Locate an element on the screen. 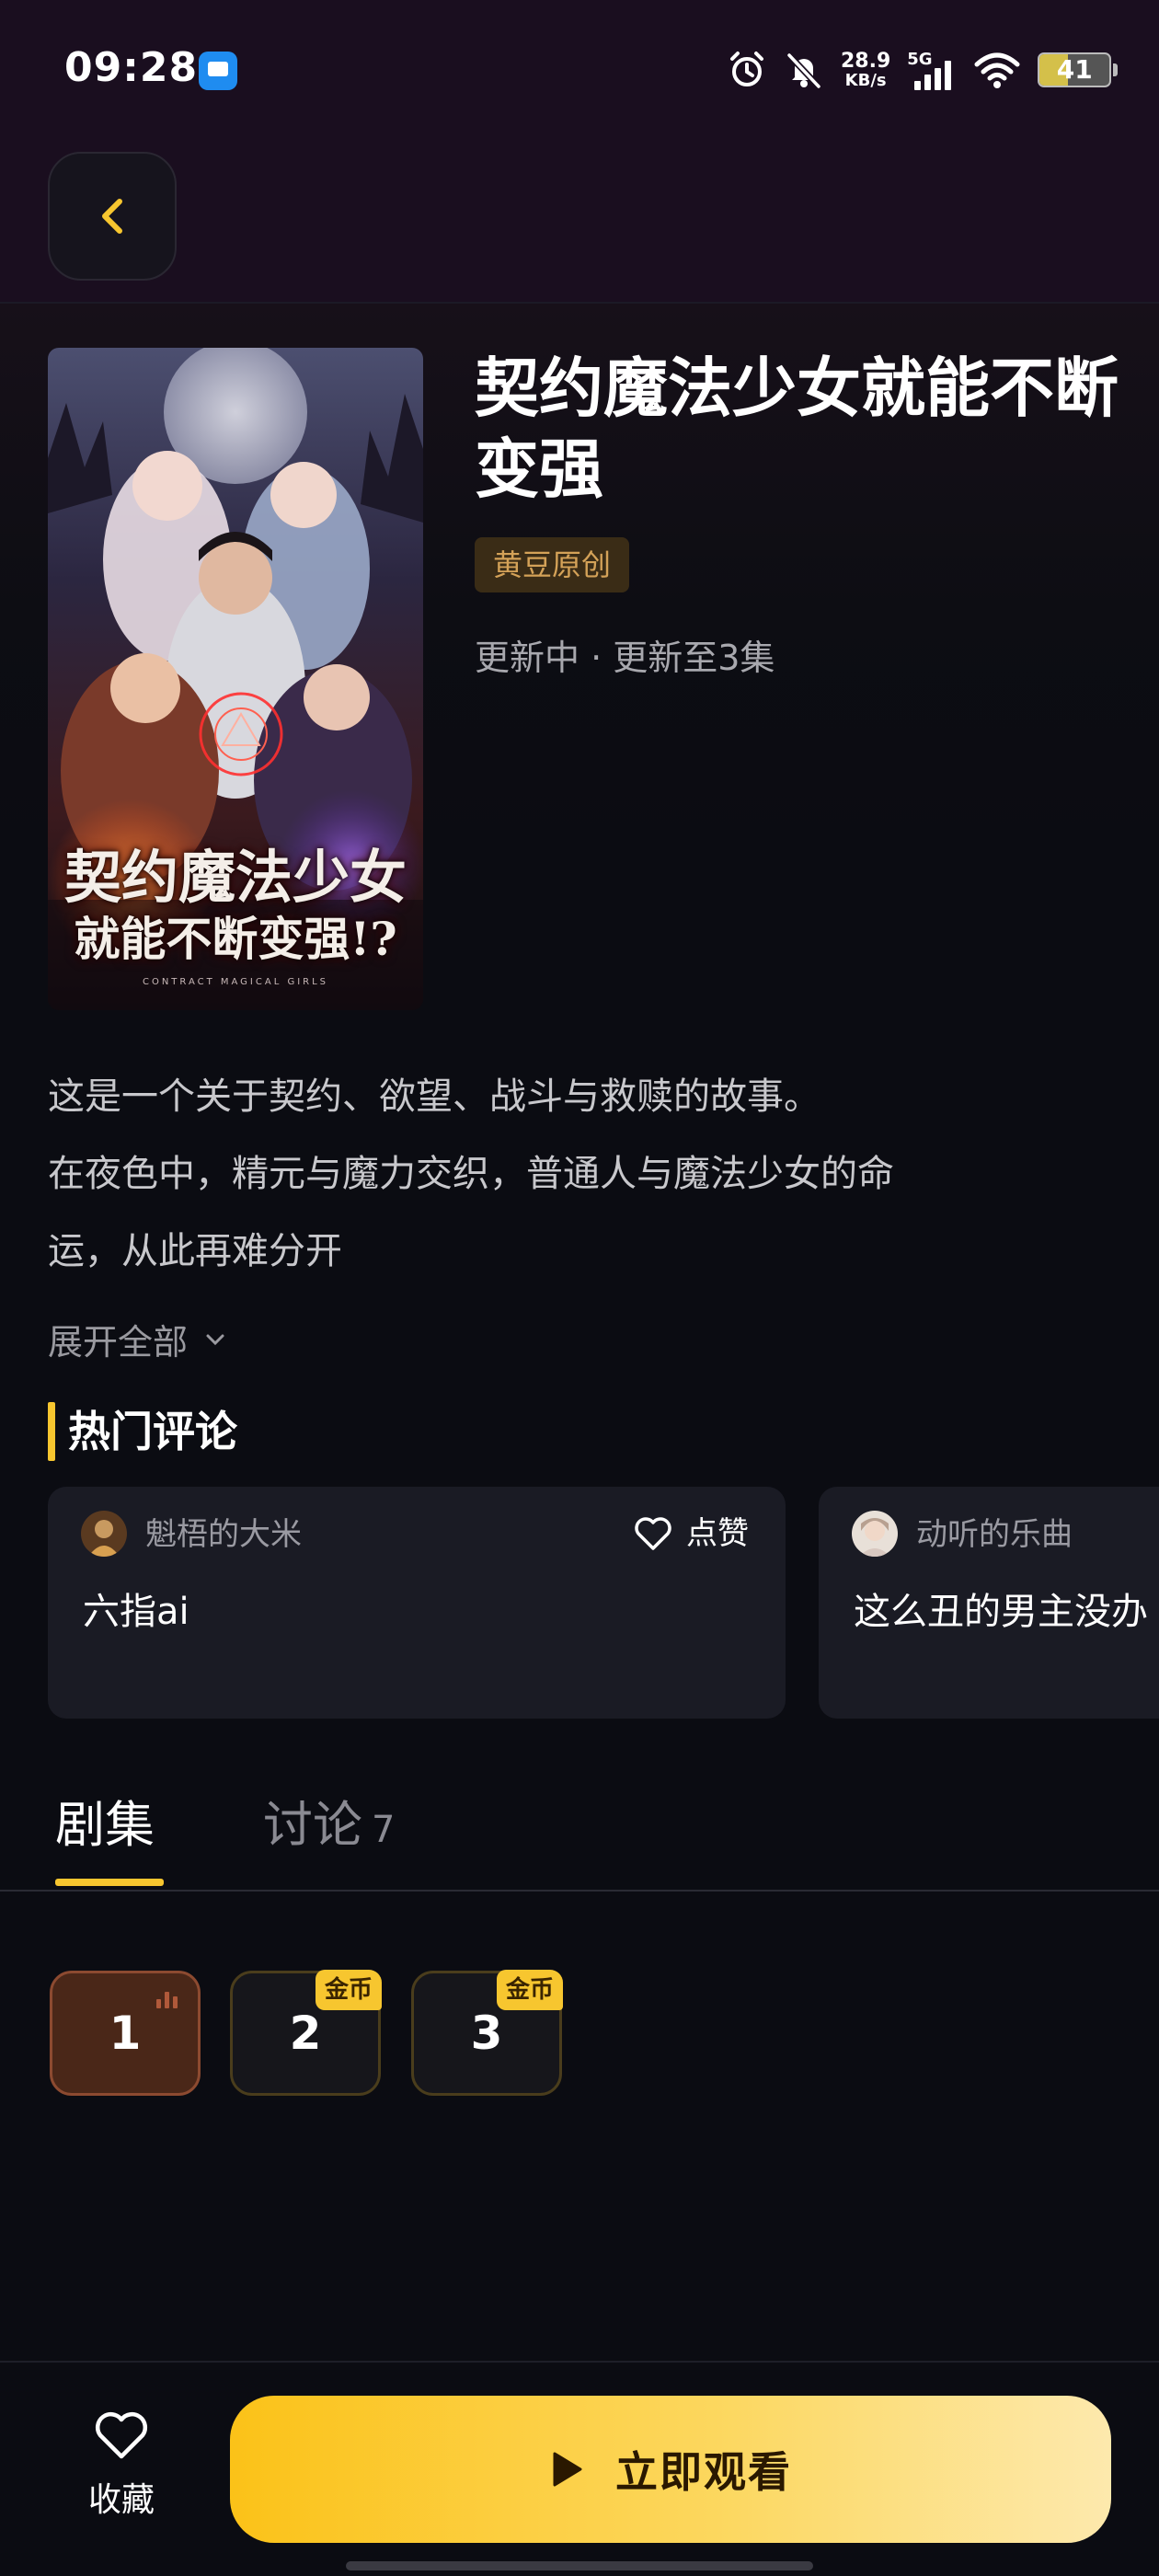 This screenshot has width=1159, height=2576. battery-level: 41 is located at coordinates (1074, 69).